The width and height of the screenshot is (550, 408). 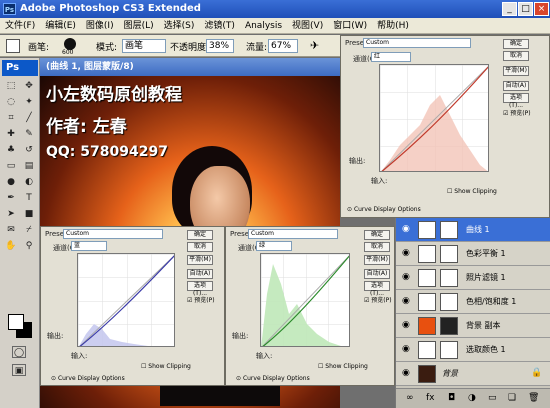 I want to click on hand-tool-icon: ✋, so click(x=11, y=246).